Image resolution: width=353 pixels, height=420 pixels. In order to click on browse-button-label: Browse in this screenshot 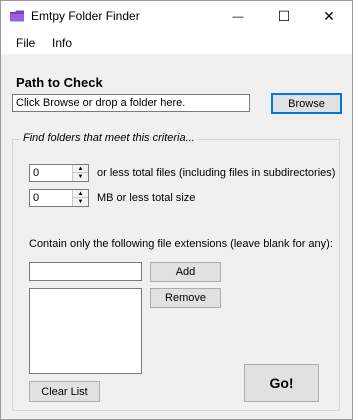, I will do `click(306, 103)`.